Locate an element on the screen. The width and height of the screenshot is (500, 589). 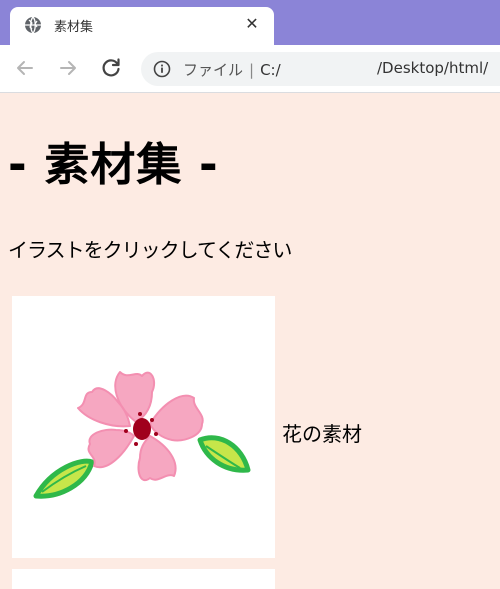
item-caption: 花の素材 is located at coordinates (322, 434).